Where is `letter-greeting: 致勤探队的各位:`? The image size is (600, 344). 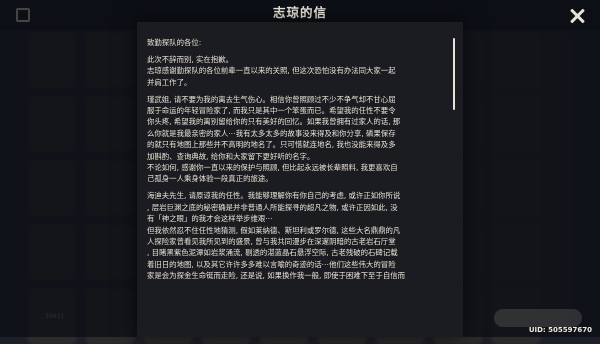 letter-greeting: 致勤探队的各位: is located at coordinates (174, 42).